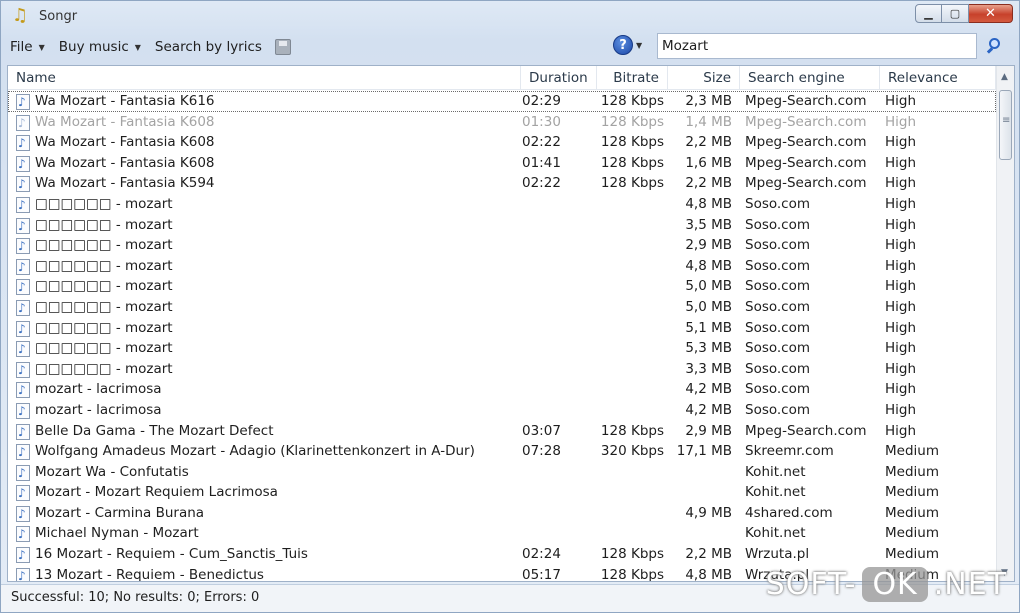 Image resolution: width=1020 pixels, height=613 pixels. I want to click on cell-duration: 05:17, so click(541, 574).